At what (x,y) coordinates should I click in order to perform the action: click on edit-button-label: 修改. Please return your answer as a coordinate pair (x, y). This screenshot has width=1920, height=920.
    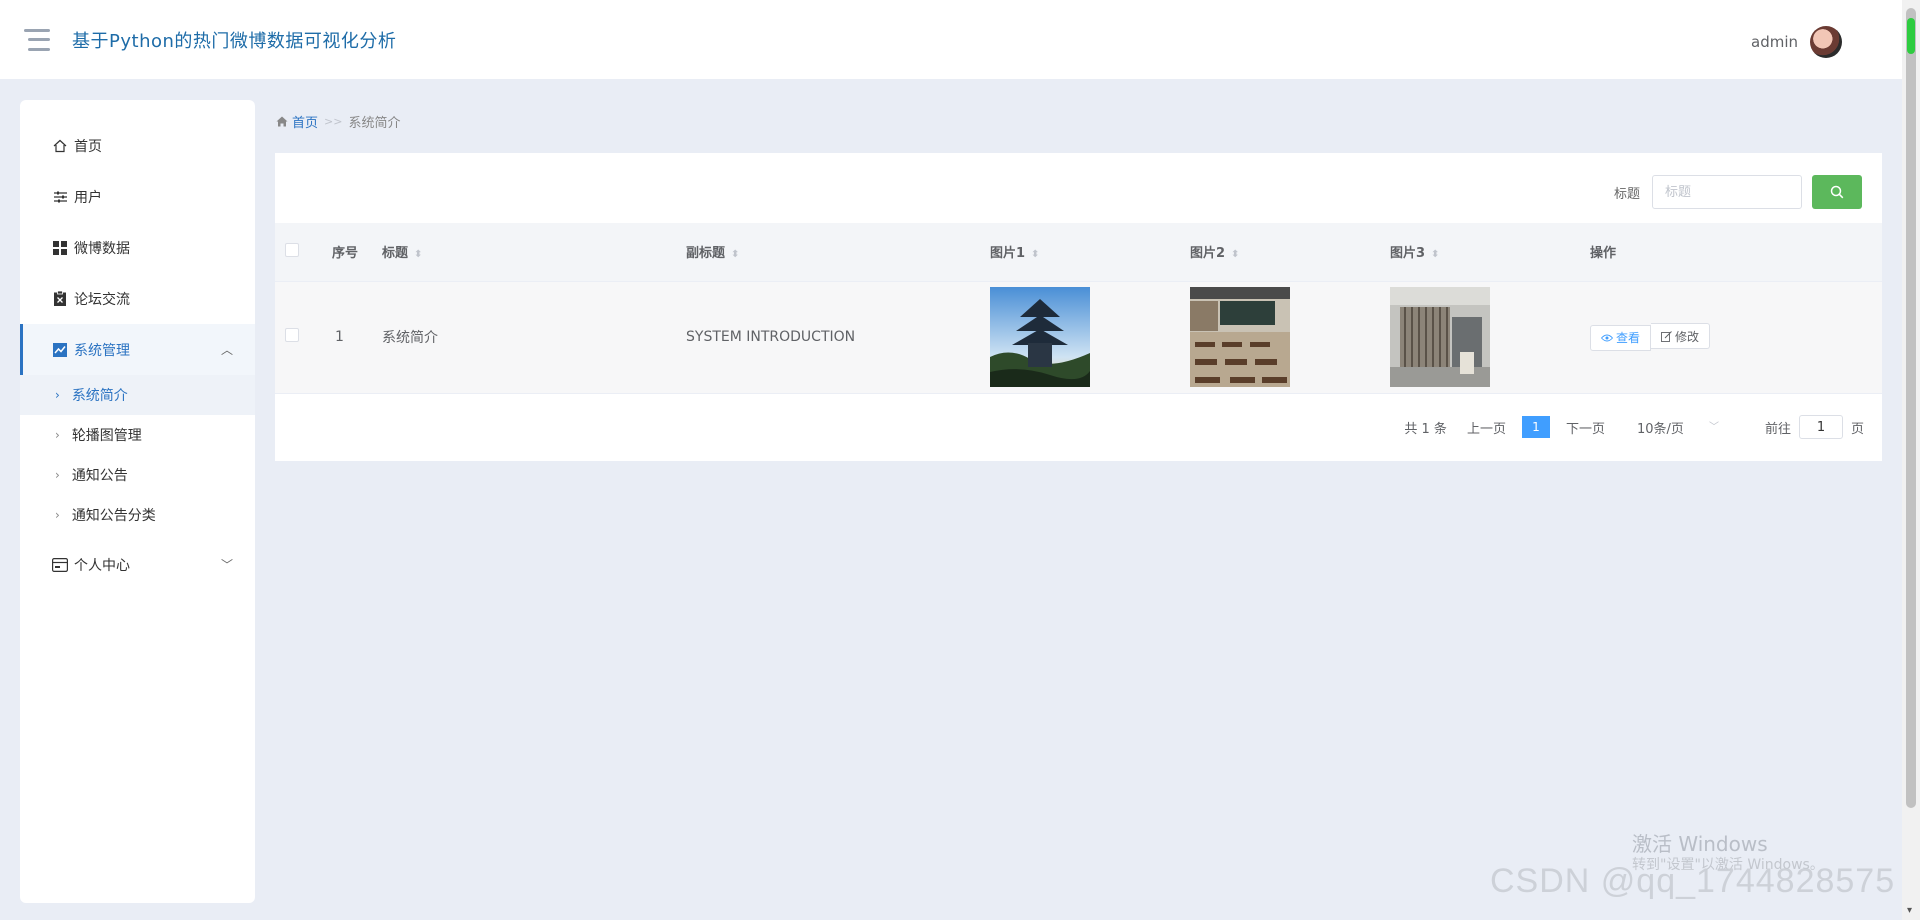
    Looking at the image, I should click on (1687, 336).